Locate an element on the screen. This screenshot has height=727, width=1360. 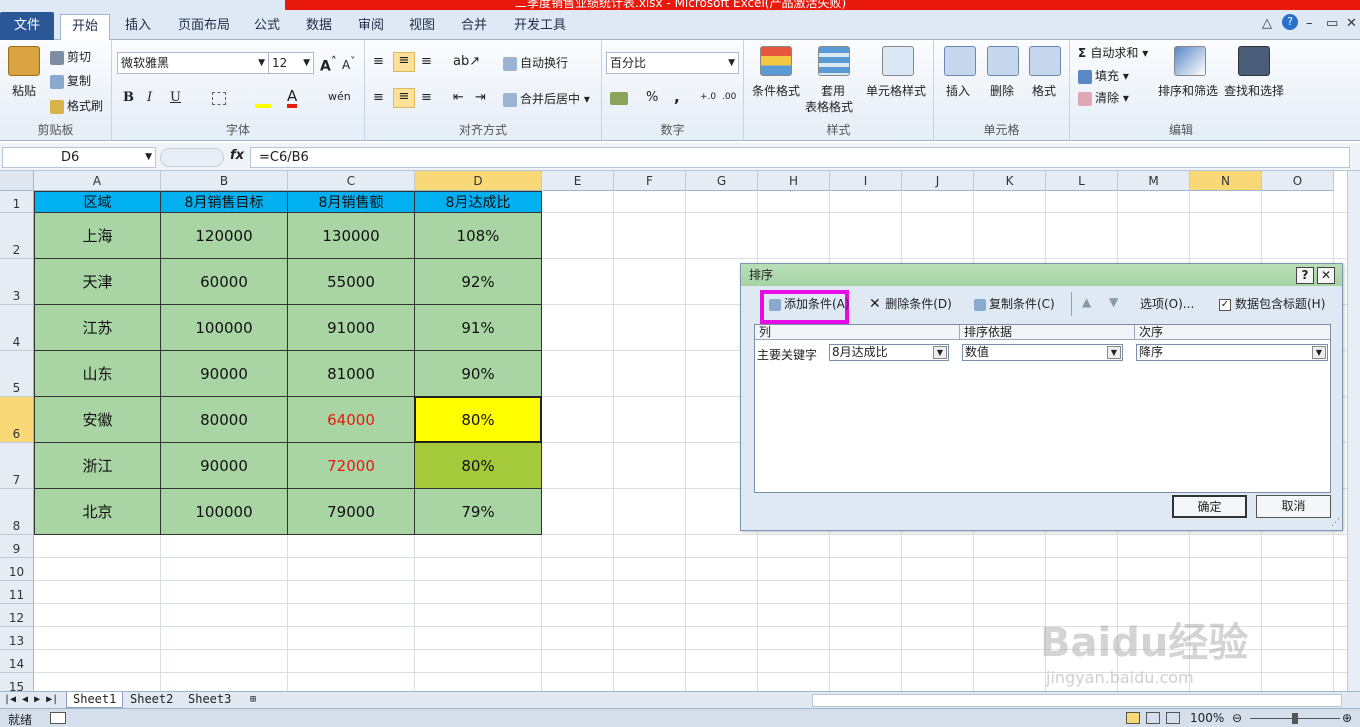
sort-filter-button: 排序和筛选 is located at coordinates (1188, 90).